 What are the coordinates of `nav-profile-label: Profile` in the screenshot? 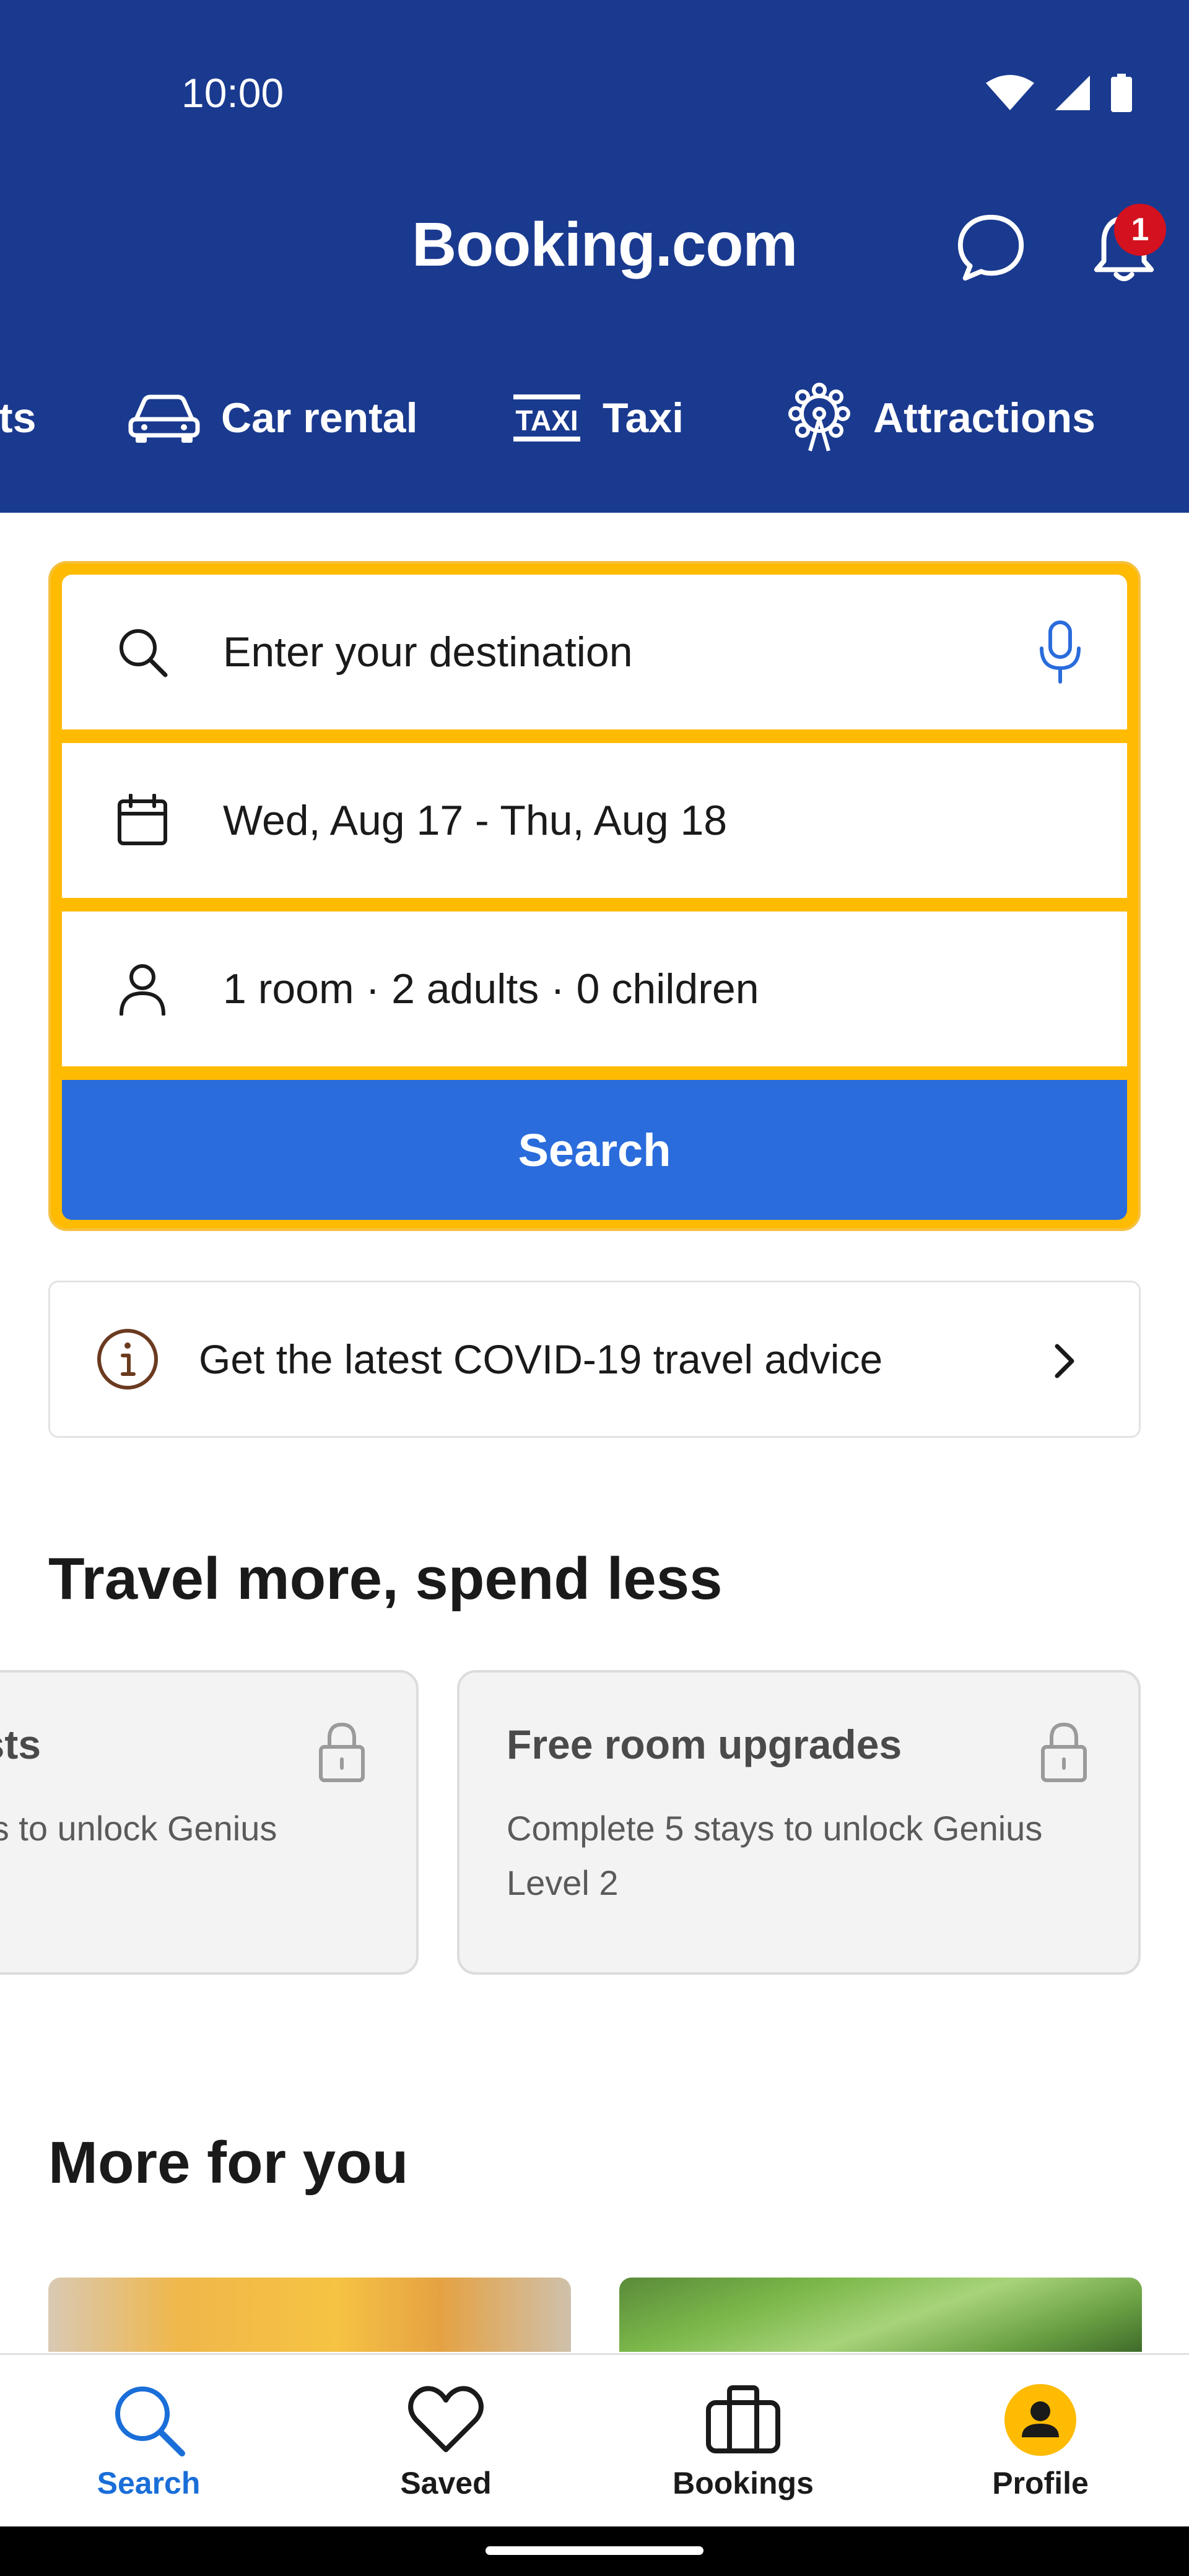 It's located at (1040, 2483).